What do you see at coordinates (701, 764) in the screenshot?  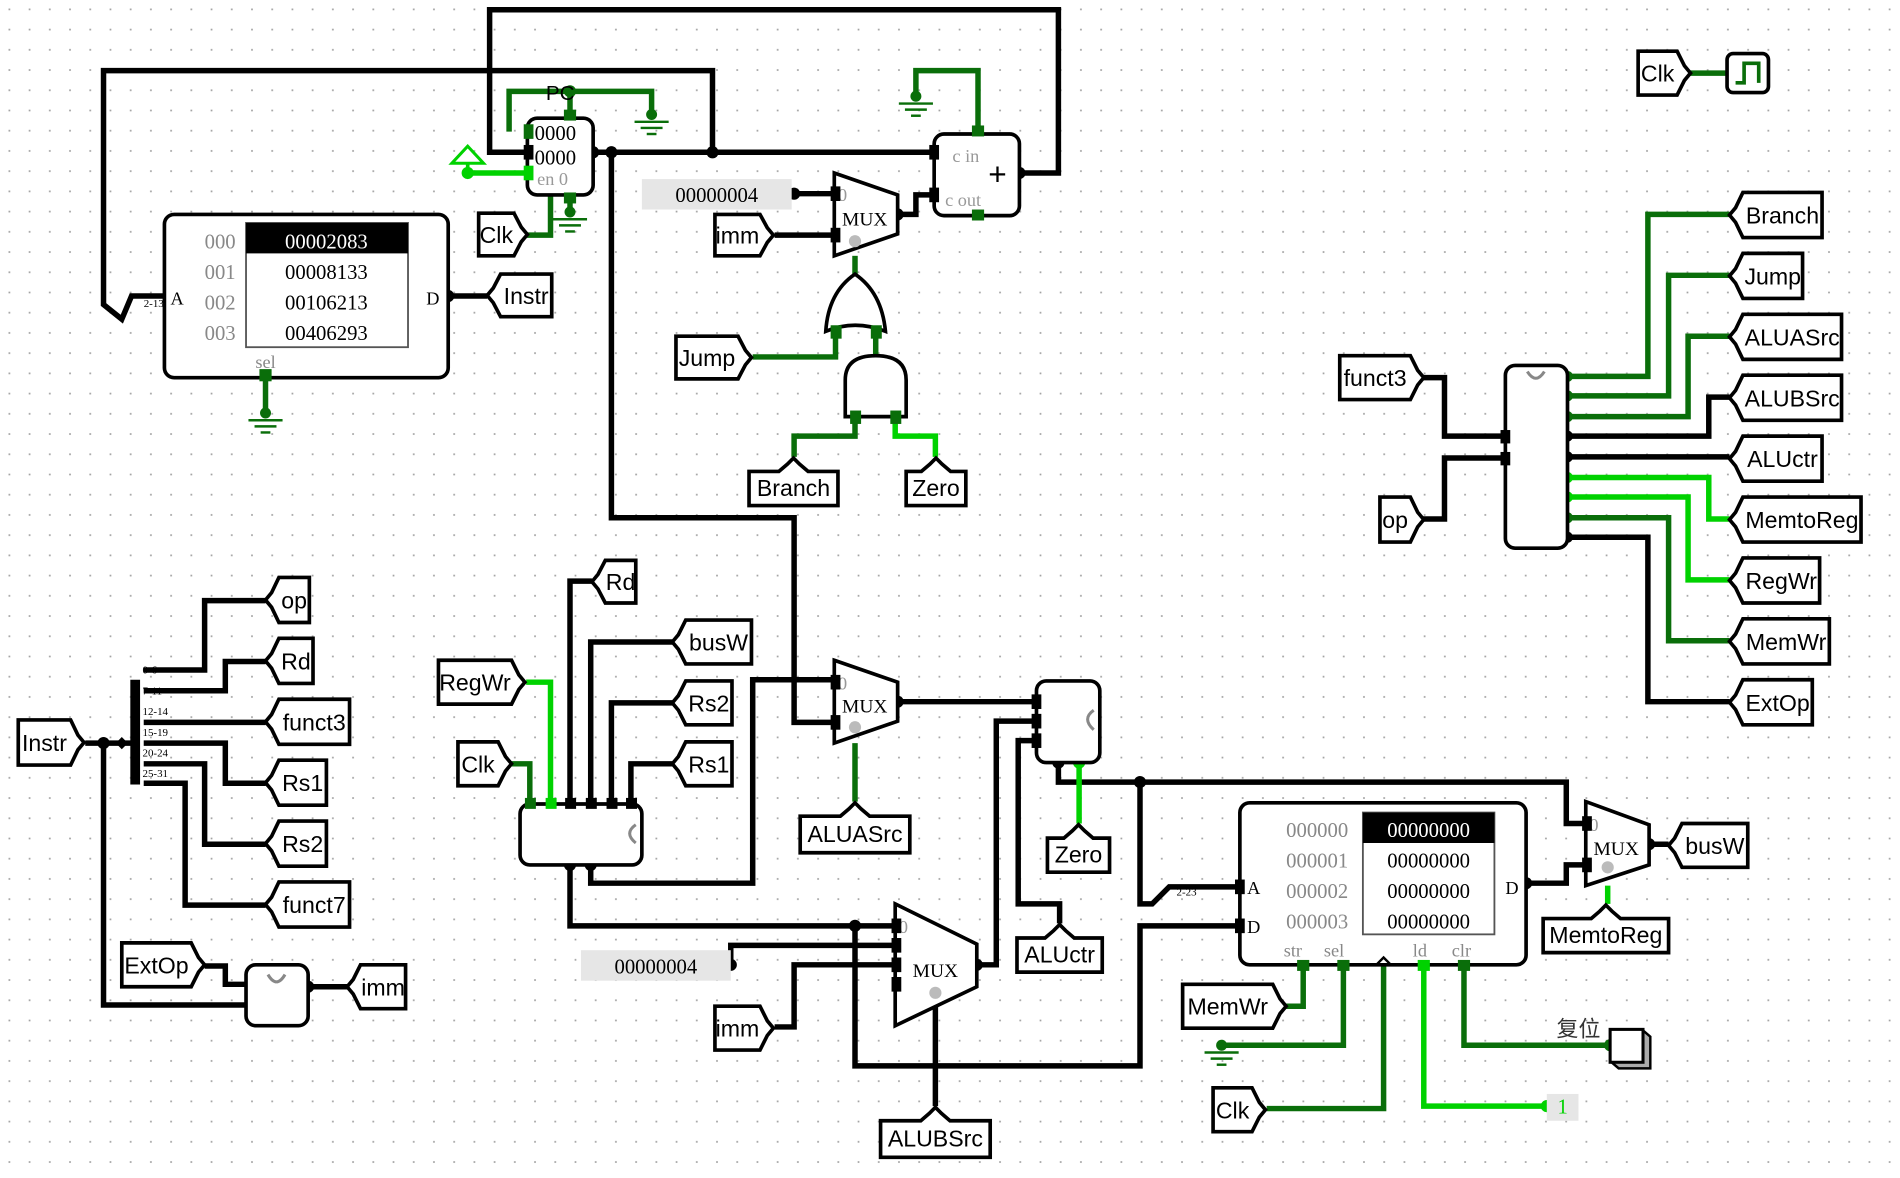 I see `tunnel-rs1: Rs1` at bounding box center [701, 764].